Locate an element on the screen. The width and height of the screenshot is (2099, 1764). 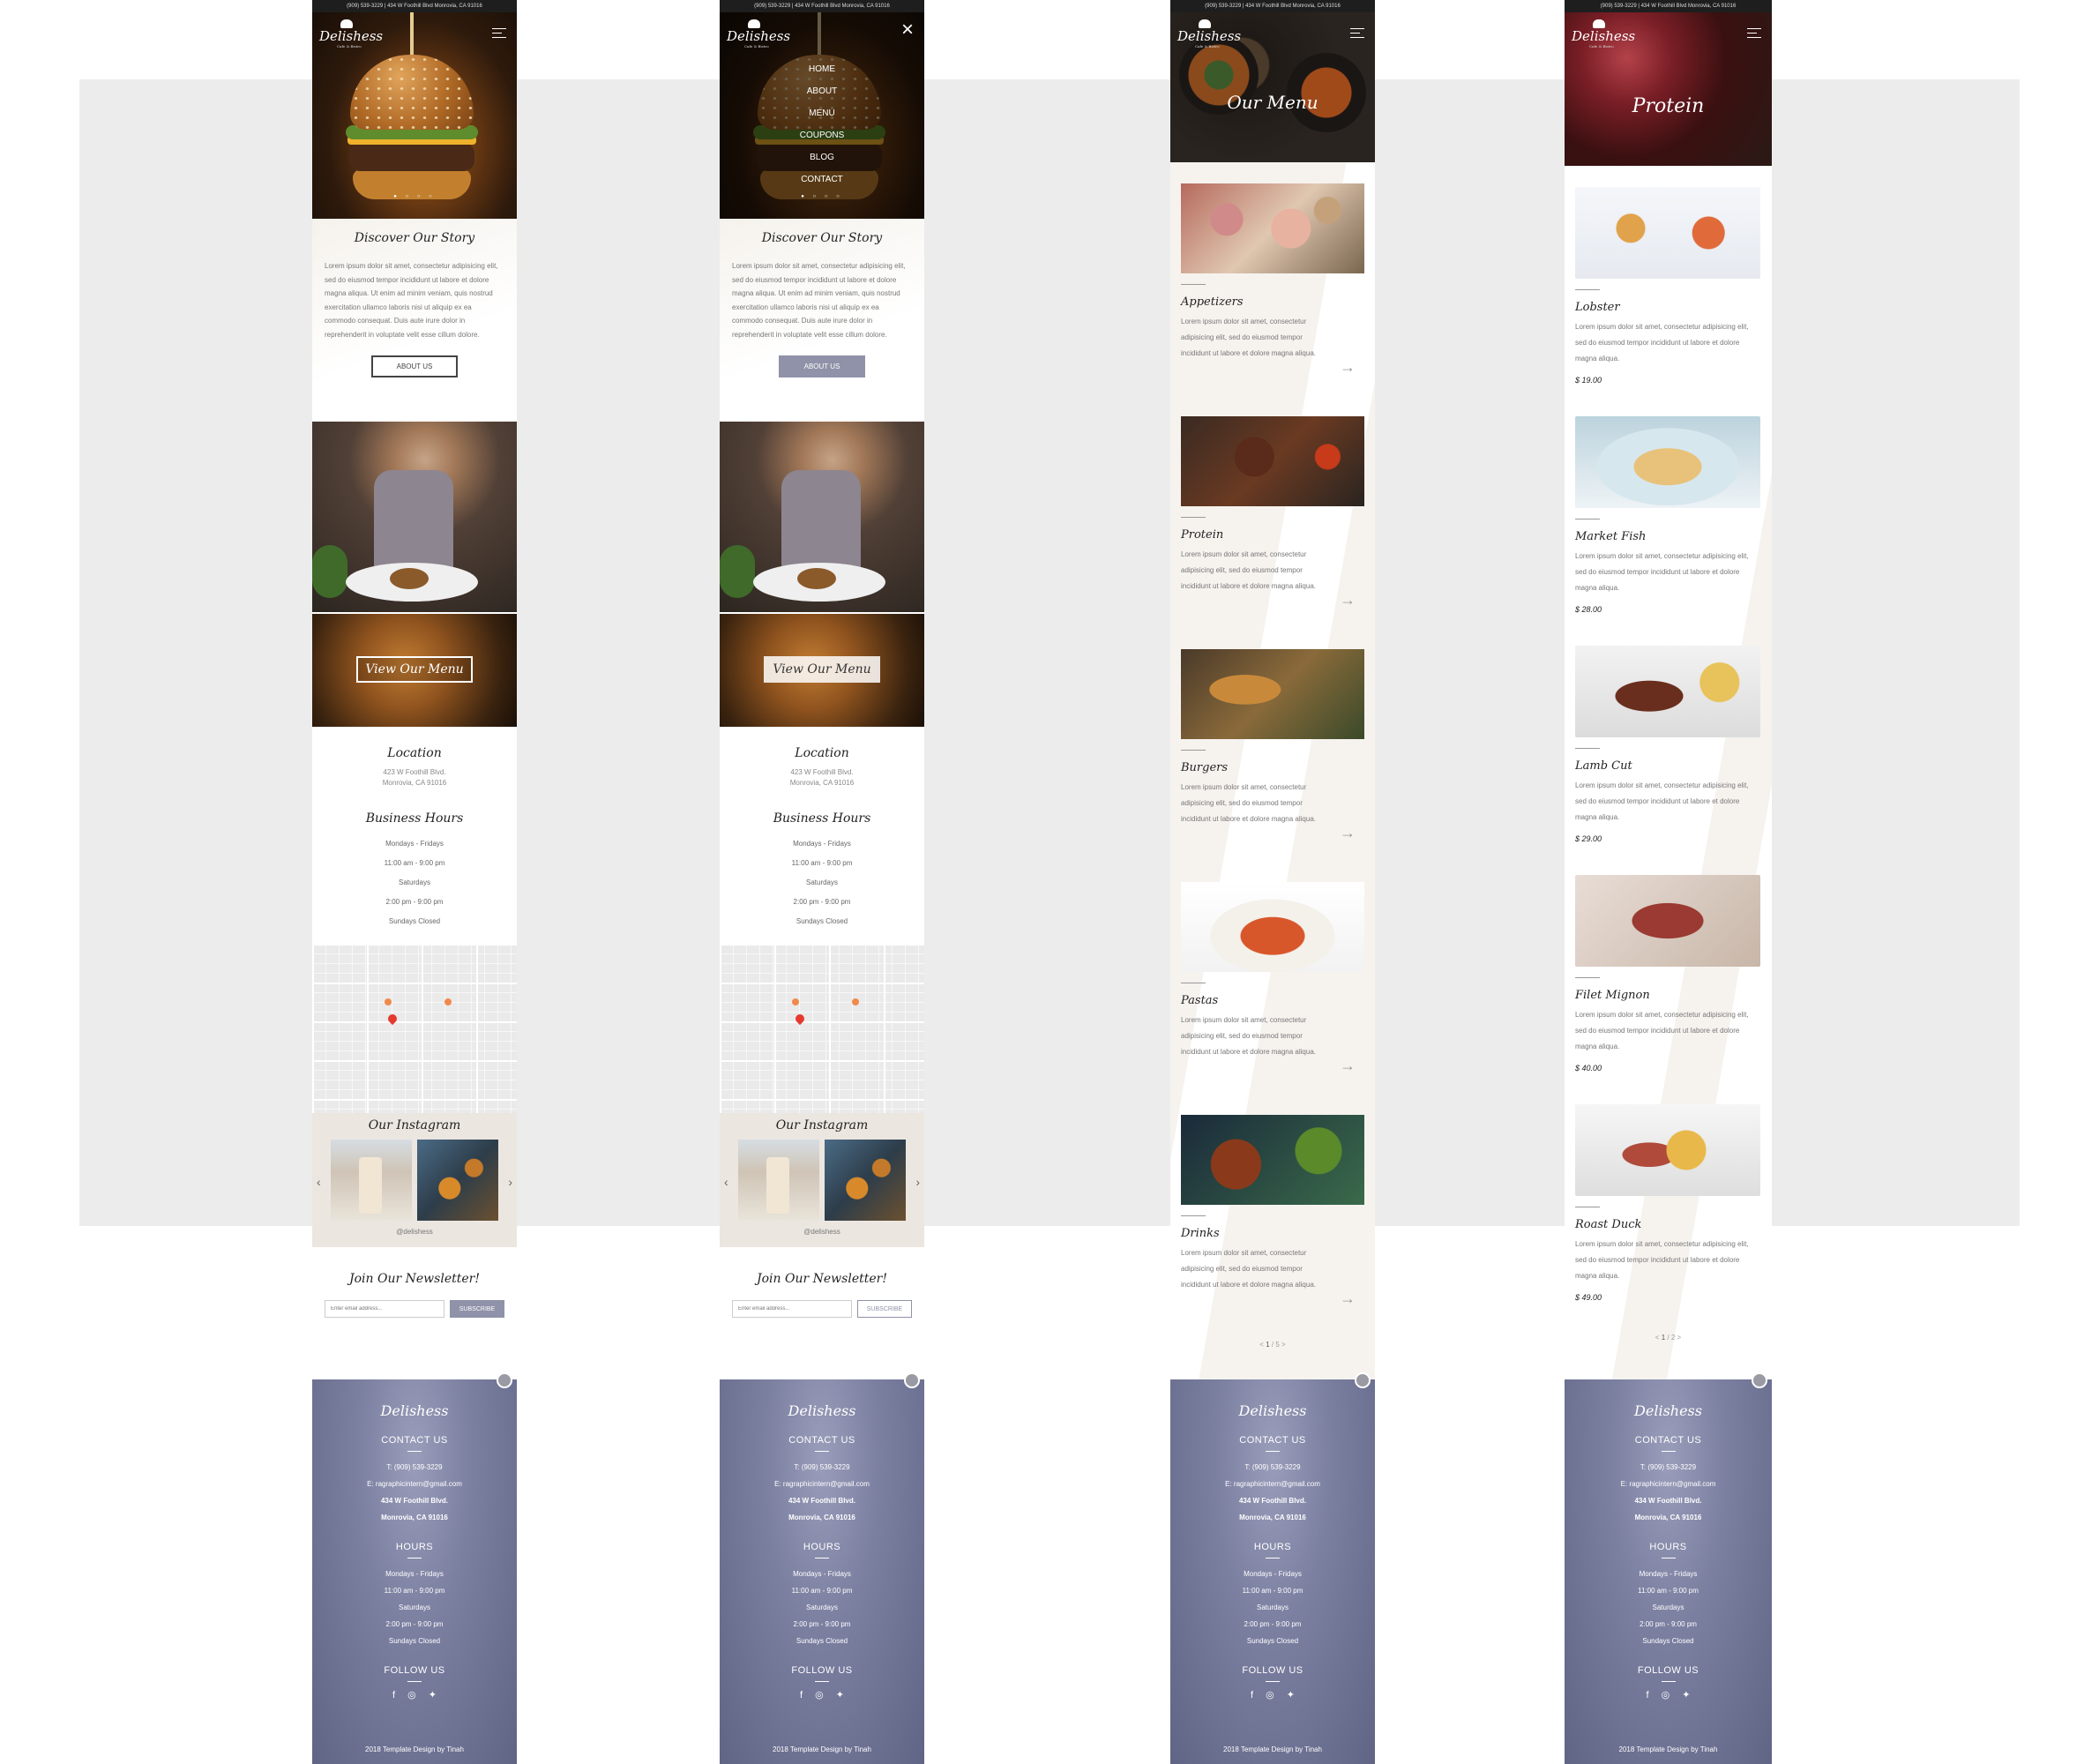
nav-blog: BLOG is located at coordinates (822, 157).